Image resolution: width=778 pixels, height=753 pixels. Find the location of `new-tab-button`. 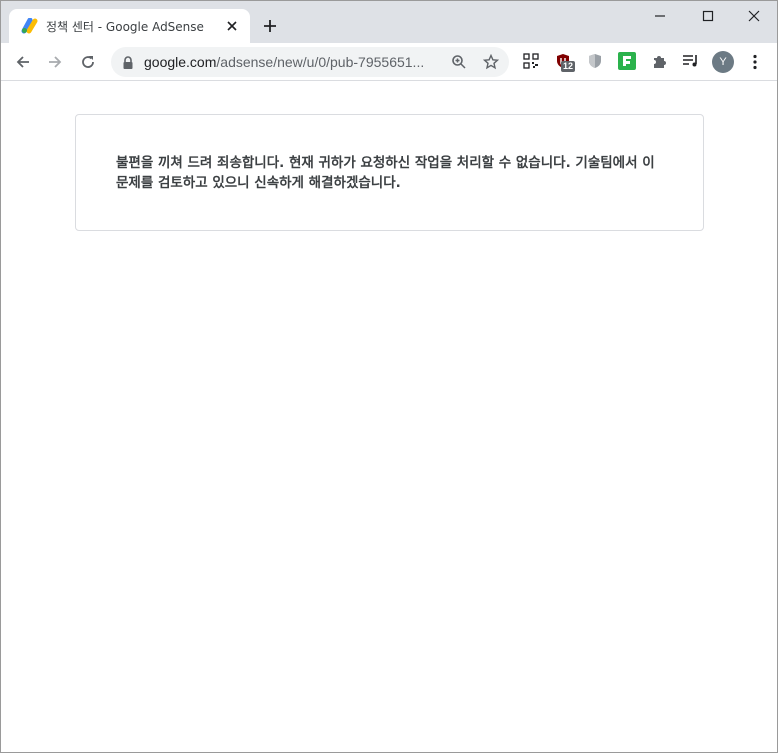

new-tab-button is located at coordinates (270, 26).